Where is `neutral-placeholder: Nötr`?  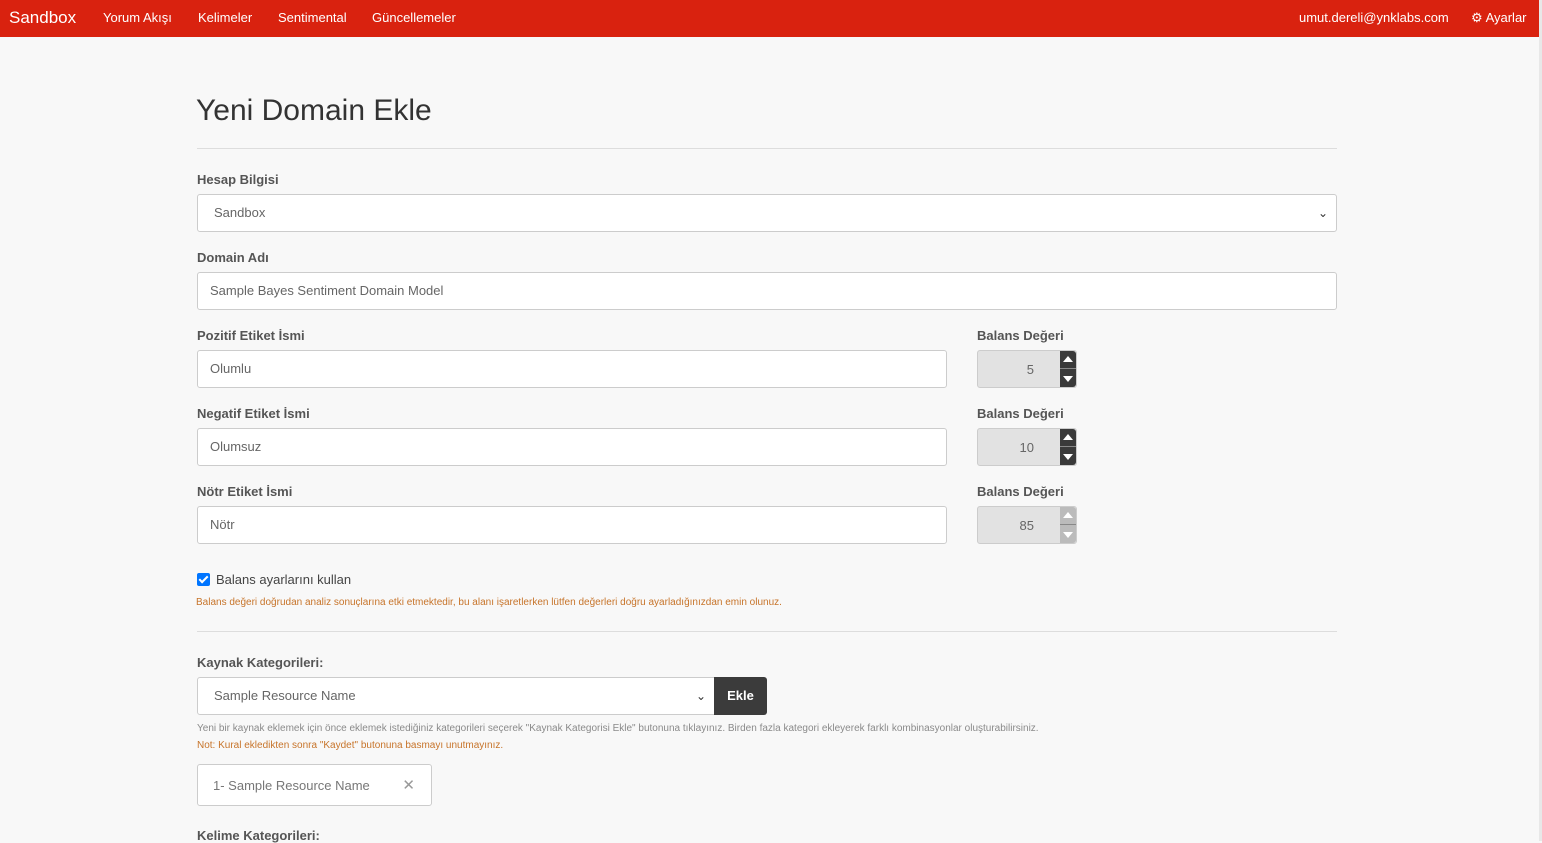 neutral-placeholder: Nötr is located at coordinates (222, 524).